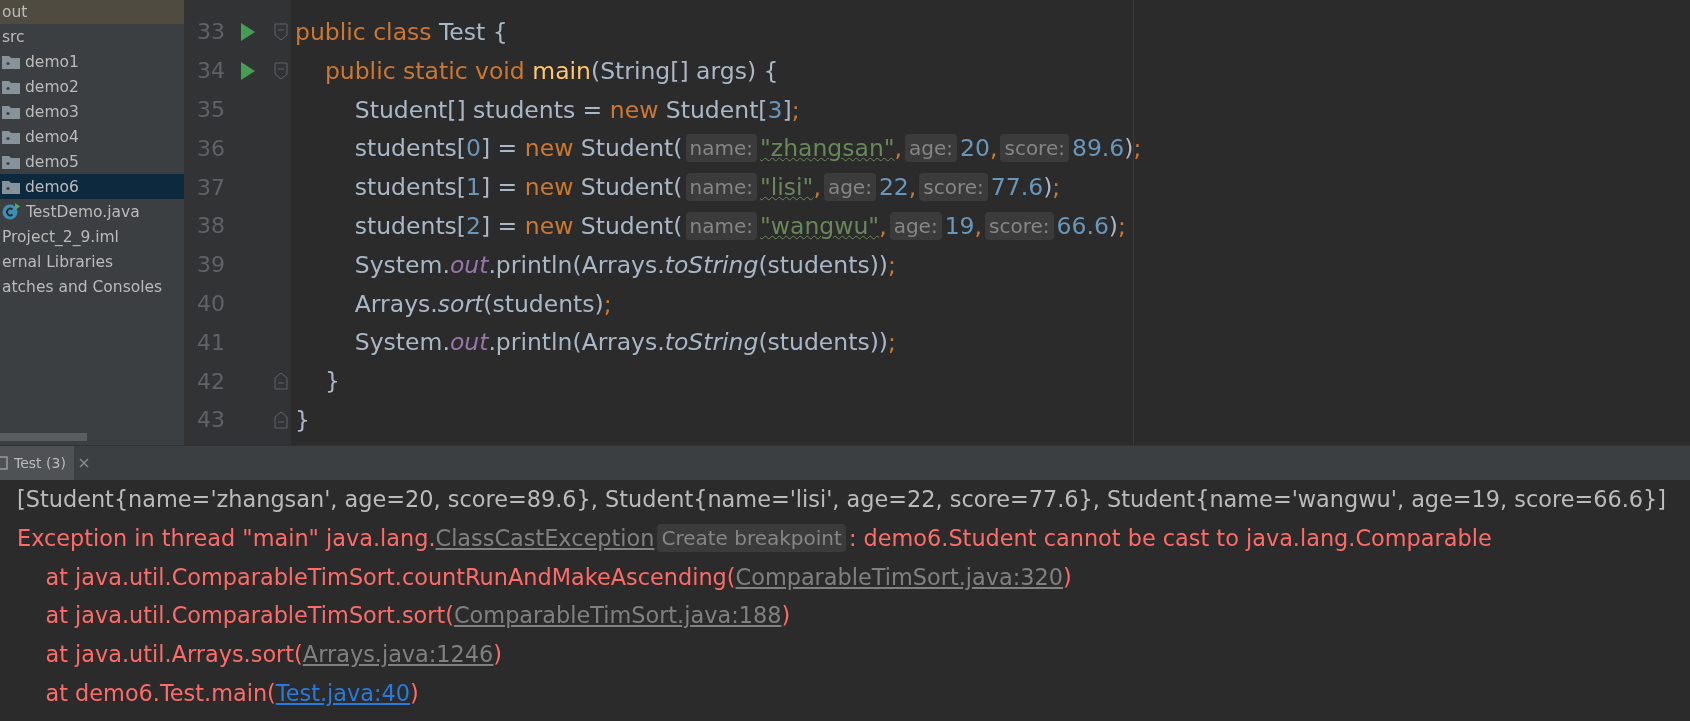  What do you see at coordinates (58, 261) in the screenshot?
I see `tree-item-label: ernal Libraries` at bounding box center [58, 261].